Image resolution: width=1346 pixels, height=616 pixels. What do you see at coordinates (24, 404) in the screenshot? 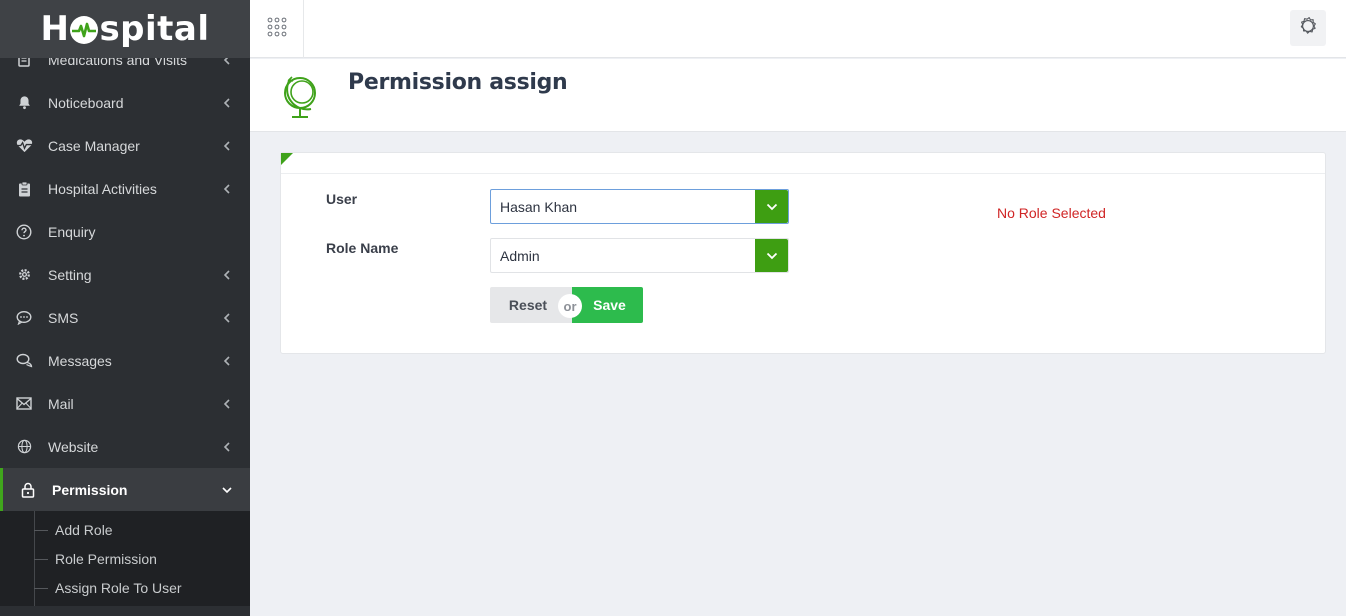
I see `envelope-icon` at bounding box center [24, 404].